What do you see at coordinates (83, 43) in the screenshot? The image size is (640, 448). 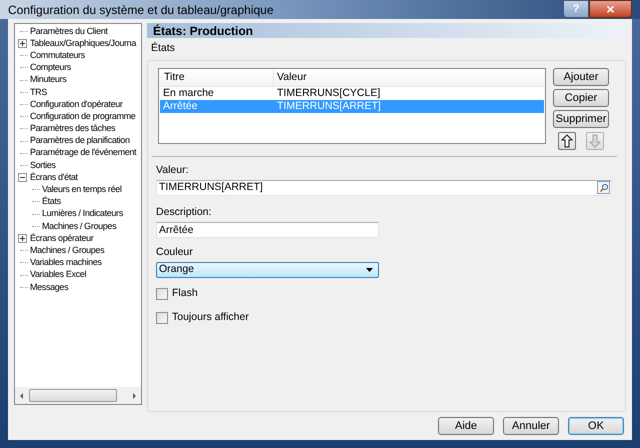 I see `tree-item: Tableaux/Graphiques/Journa` at bounding box center [83, 43].